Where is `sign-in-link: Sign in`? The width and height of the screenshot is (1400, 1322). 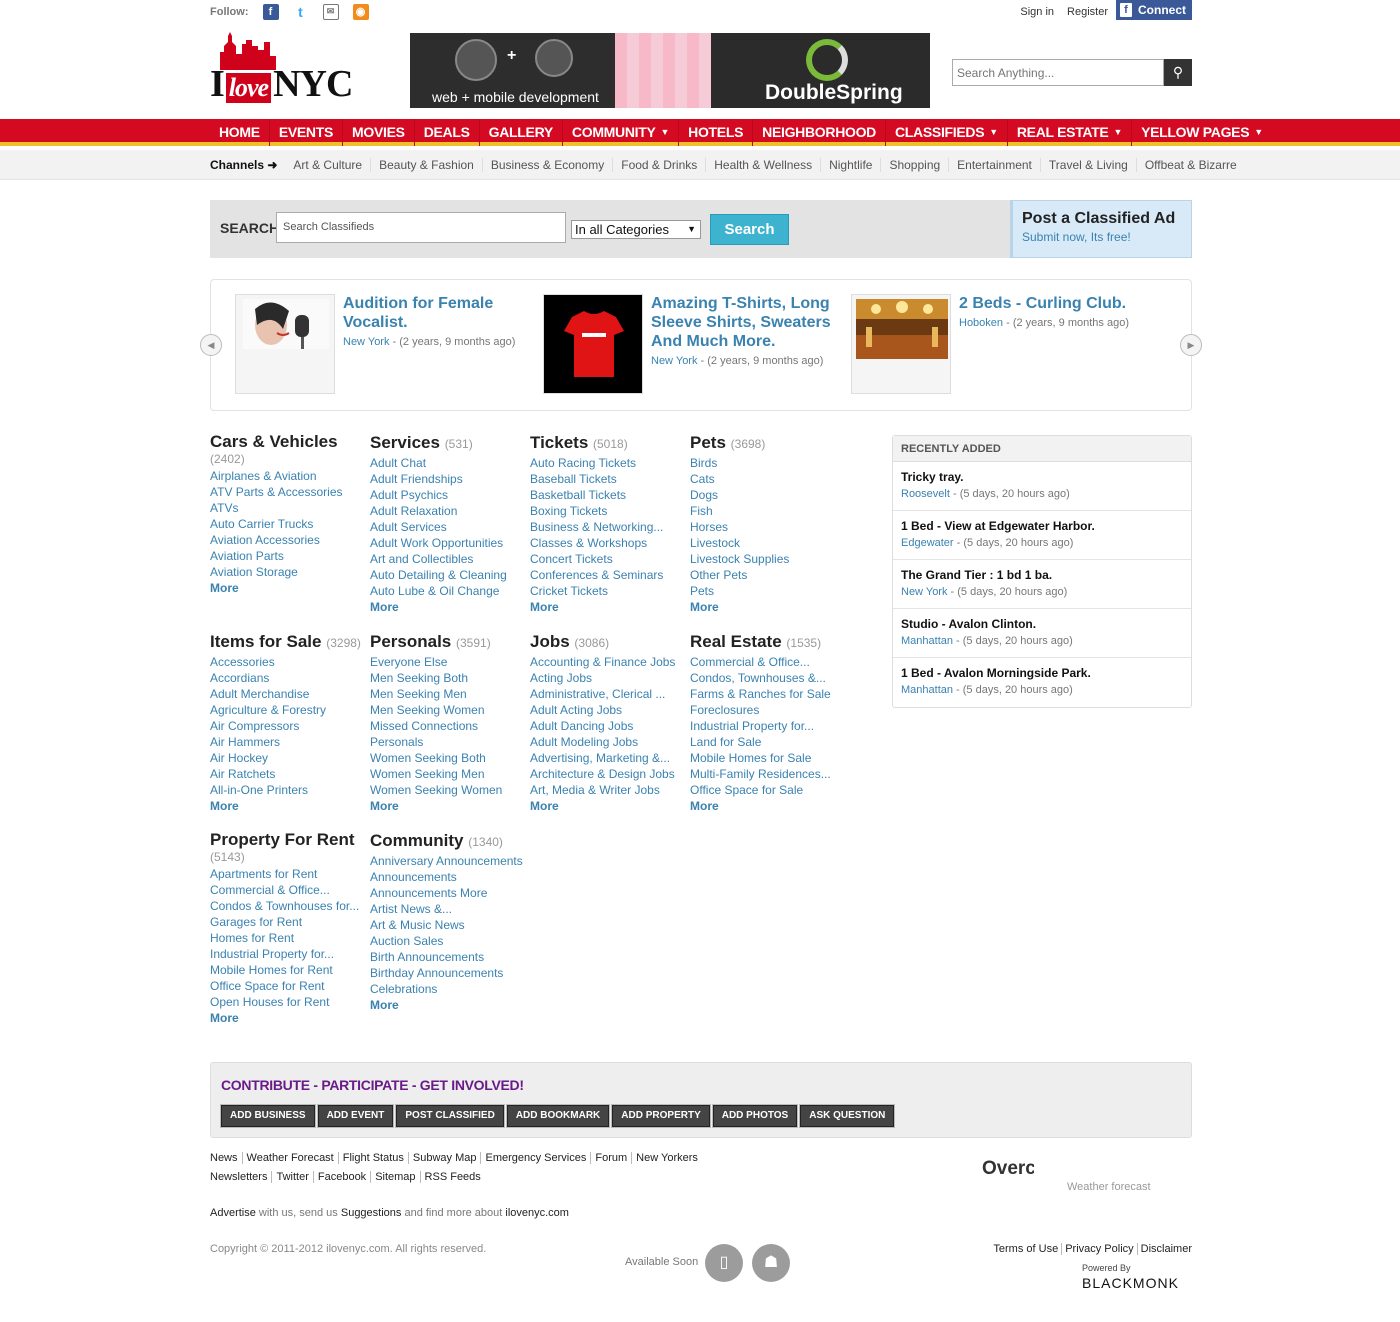
sign-in-link: Sign in is located at coordinates (1037, 12).